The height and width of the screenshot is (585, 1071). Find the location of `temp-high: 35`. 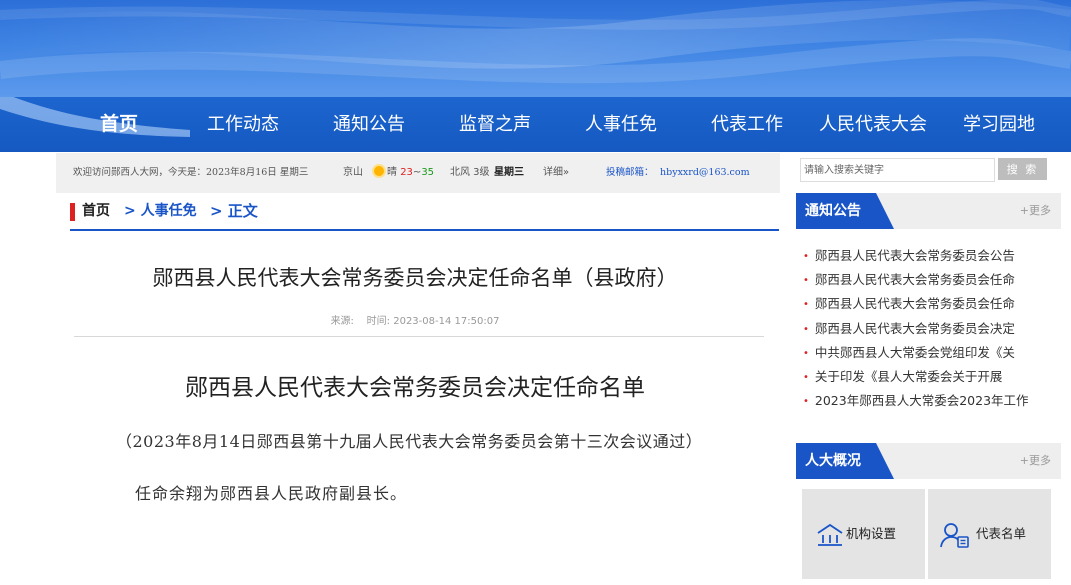

temp-high: 35 is located at coordinates (428, 172).